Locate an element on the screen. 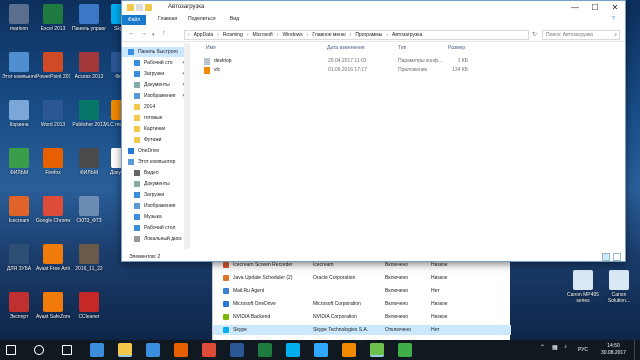 The height and width of the screenshot is (360, 640). nav-item: Изображения✦ is located at coordinates (155, 96).